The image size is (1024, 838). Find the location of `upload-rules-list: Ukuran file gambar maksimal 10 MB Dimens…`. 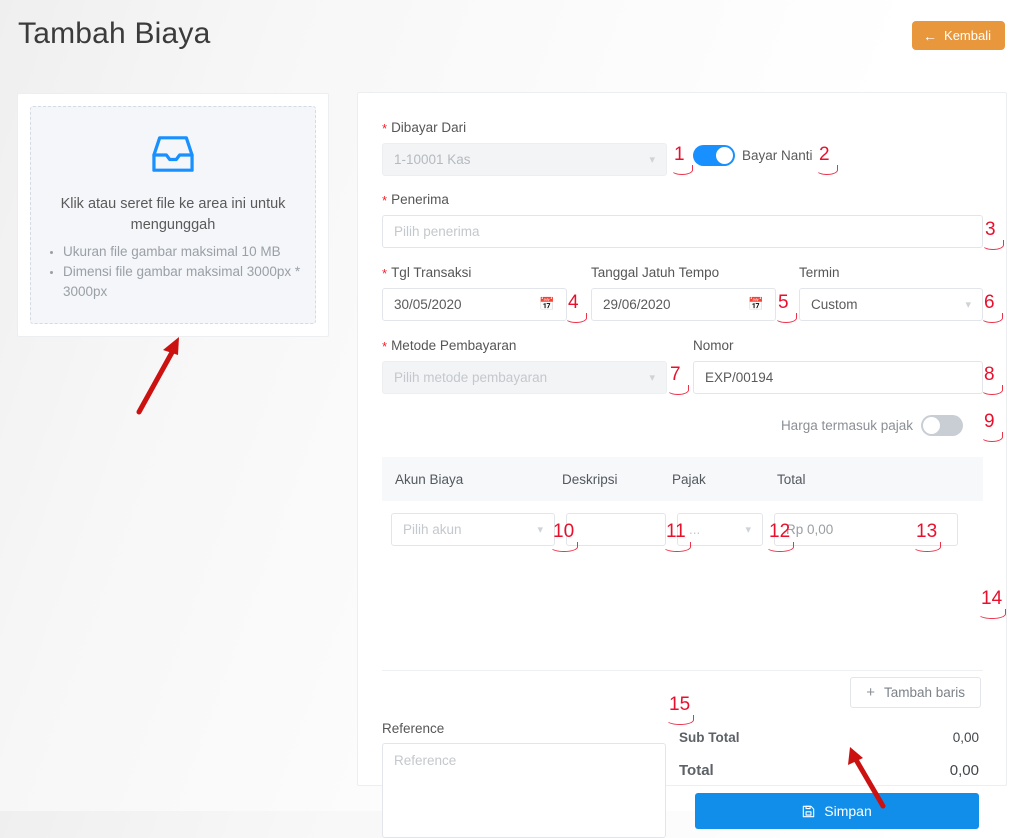

upload-rules-list: Ukuran file gambar maksimal 10 MB Dimens… is located at coordinates (173, 272).